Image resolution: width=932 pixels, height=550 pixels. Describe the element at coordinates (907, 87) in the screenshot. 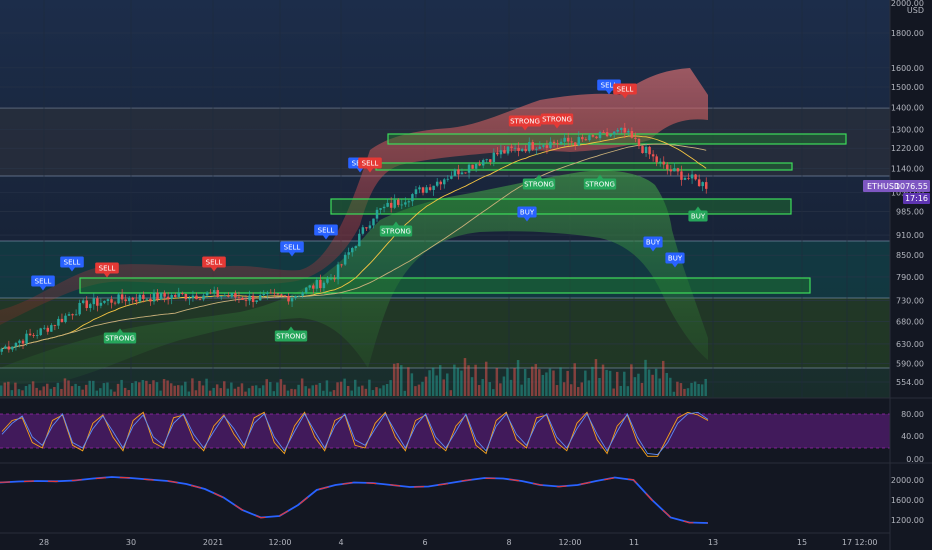

I see `price-tick-label: 1500.00` at that location.